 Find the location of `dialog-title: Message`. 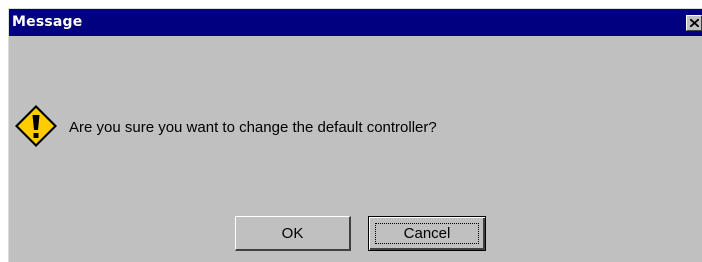

dialog-title: Message is located at coordinates (47, 22).